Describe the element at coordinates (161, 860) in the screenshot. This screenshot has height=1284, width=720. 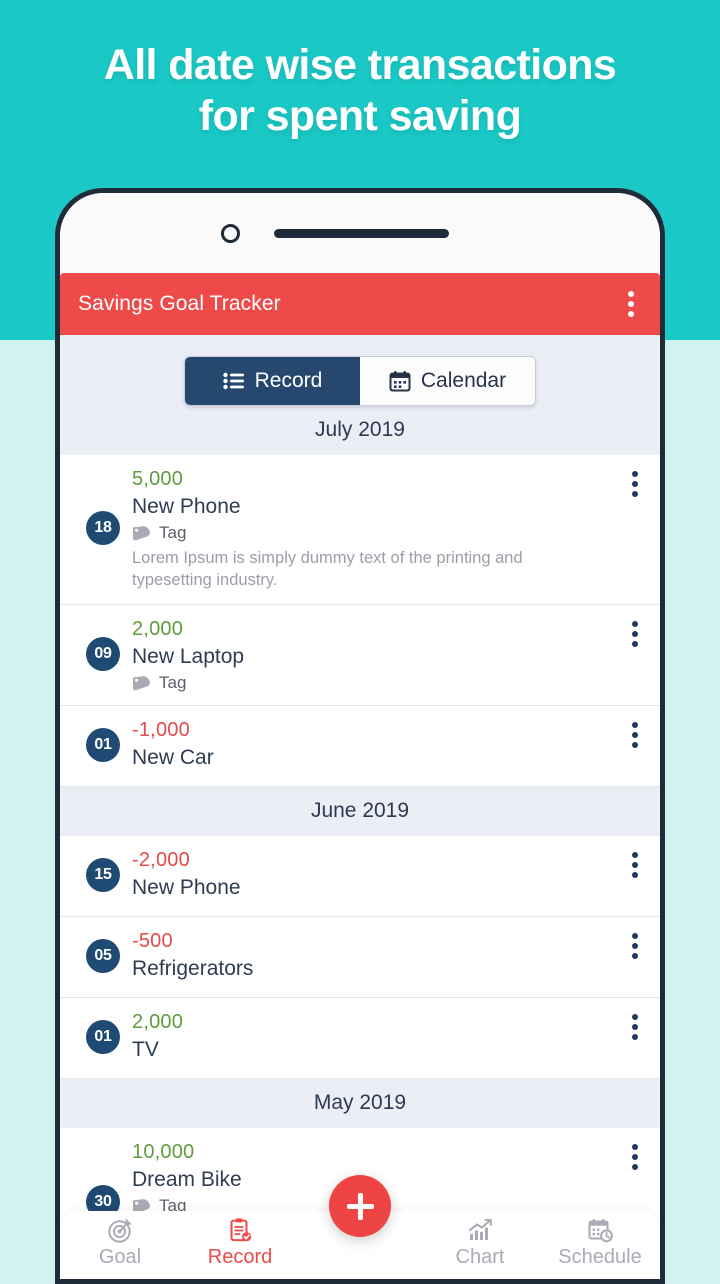
I see `transaction-amount: -2,000` at that location.